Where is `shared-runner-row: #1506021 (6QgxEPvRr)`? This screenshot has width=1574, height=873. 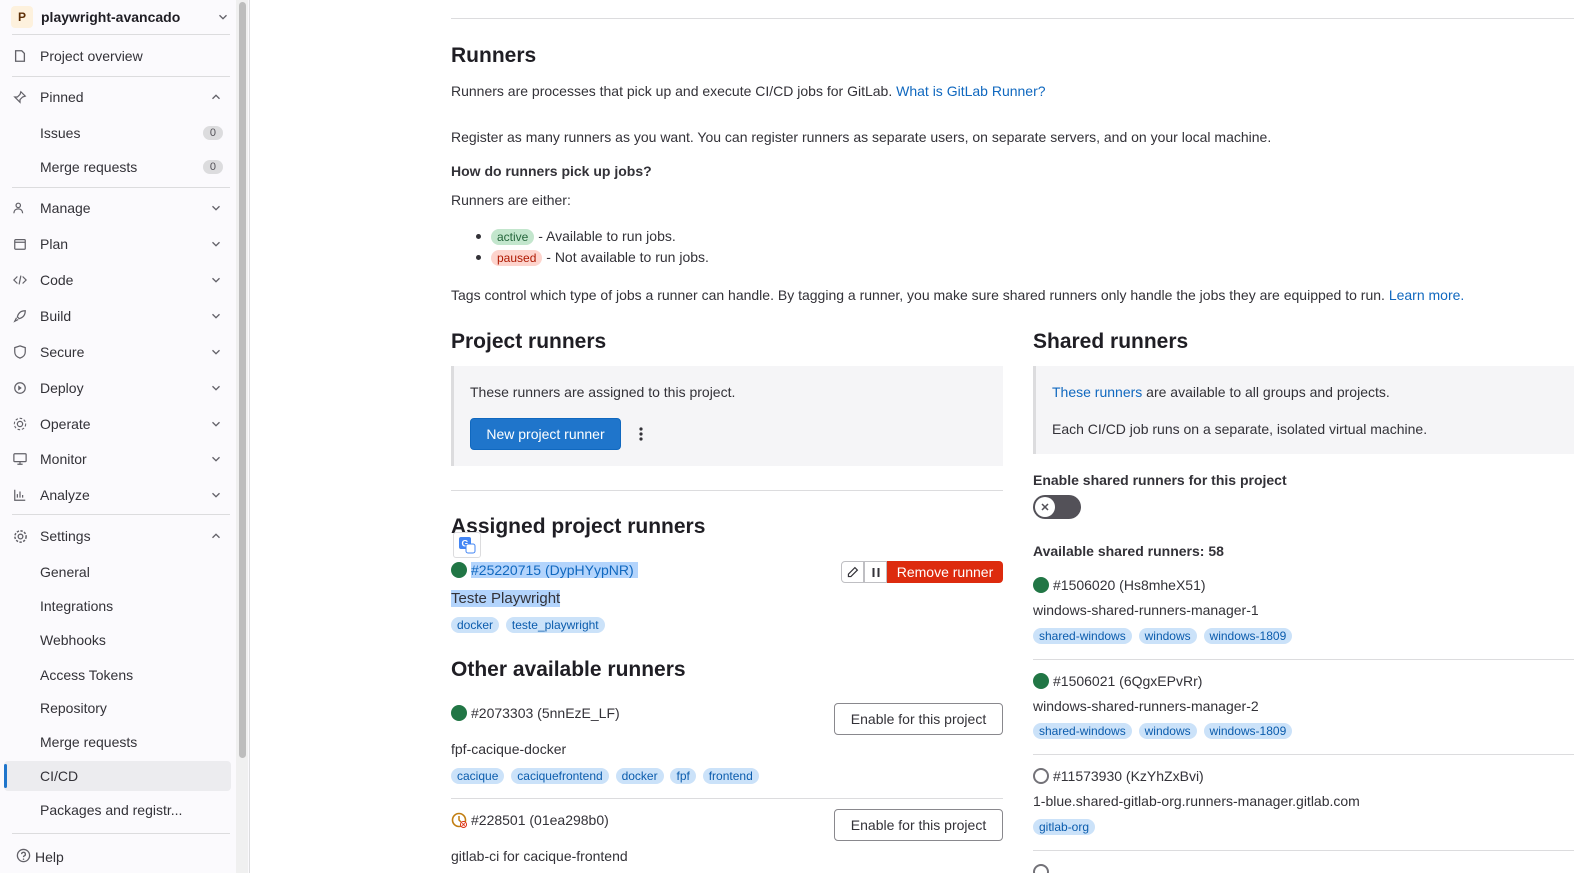 shared-runner-row: #1506021 (6QgxEPvRr) is located at coordinates (1117, 681).